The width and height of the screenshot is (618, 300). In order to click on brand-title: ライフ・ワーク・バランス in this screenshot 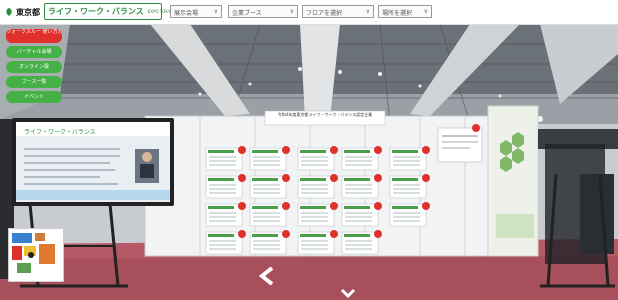, I will do `click(96, 11)`.